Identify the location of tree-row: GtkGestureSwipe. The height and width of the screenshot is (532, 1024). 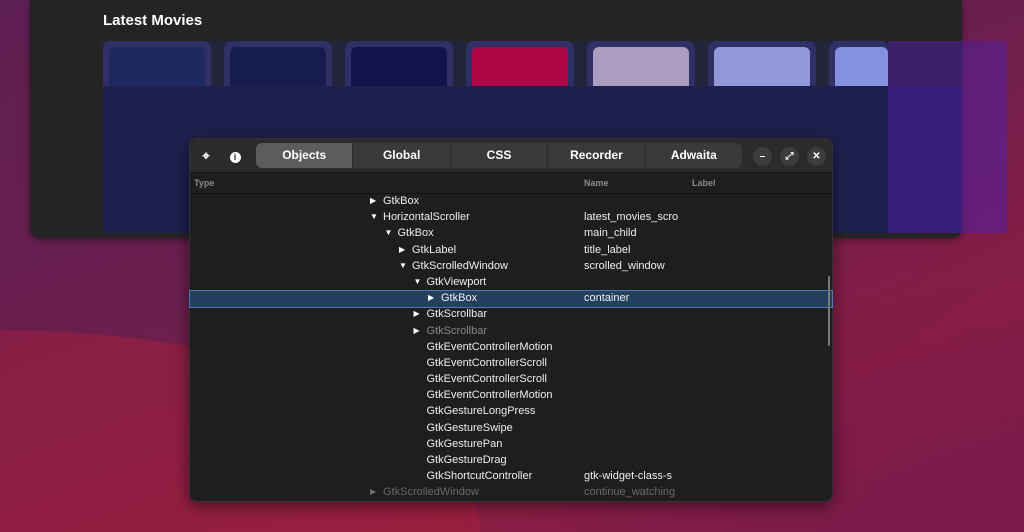
(511, 429).